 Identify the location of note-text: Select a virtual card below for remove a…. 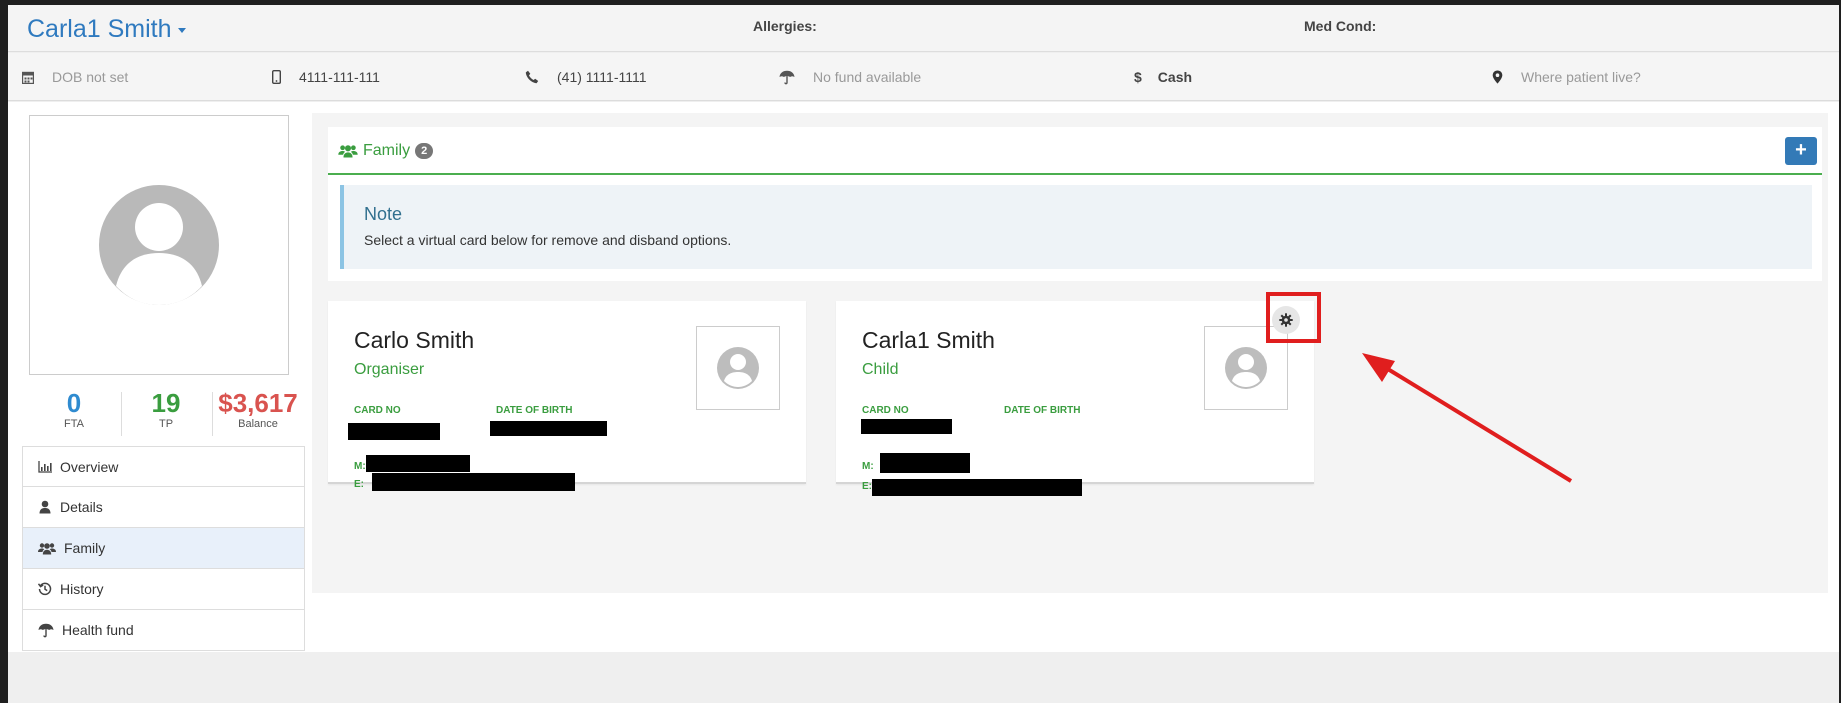
(548, 240).